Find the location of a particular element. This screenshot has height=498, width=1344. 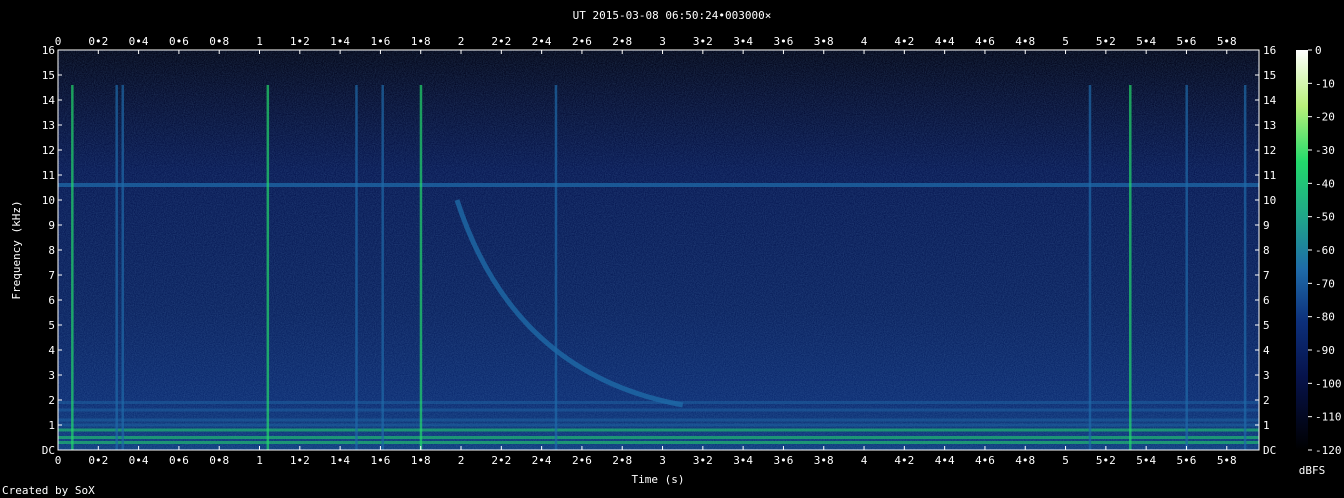

y-tick-label-right: DC is located at coordinates (1269, 450).